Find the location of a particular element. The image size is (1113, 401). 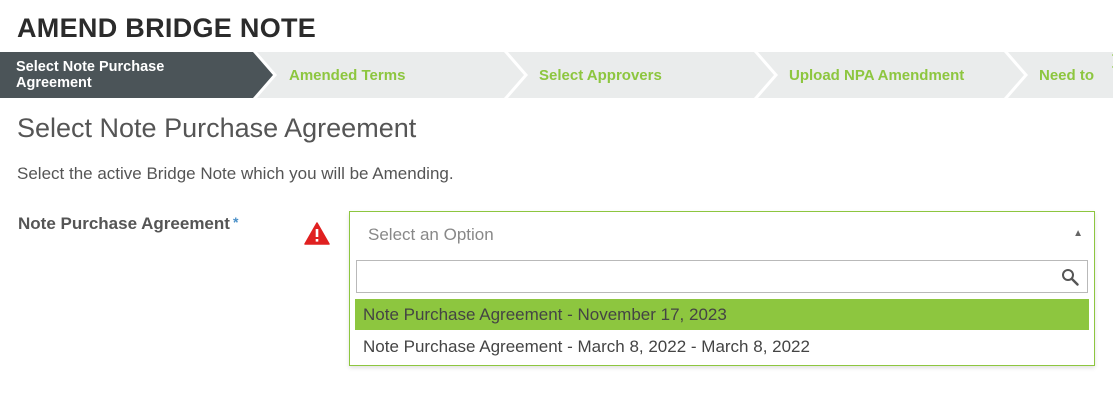

caret-up-icon: ▲ is located at coordinates (1078, 233).